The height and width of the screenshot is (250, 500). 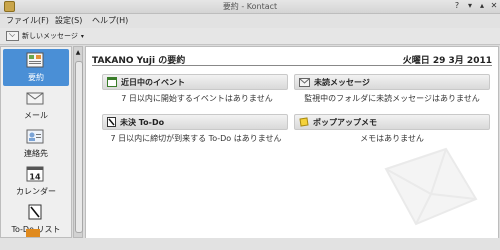 What do you see at coordinates (78, 53) in the screenshot?
I see `scroll-up-icon: ▲` at bounding box center [78, 53].